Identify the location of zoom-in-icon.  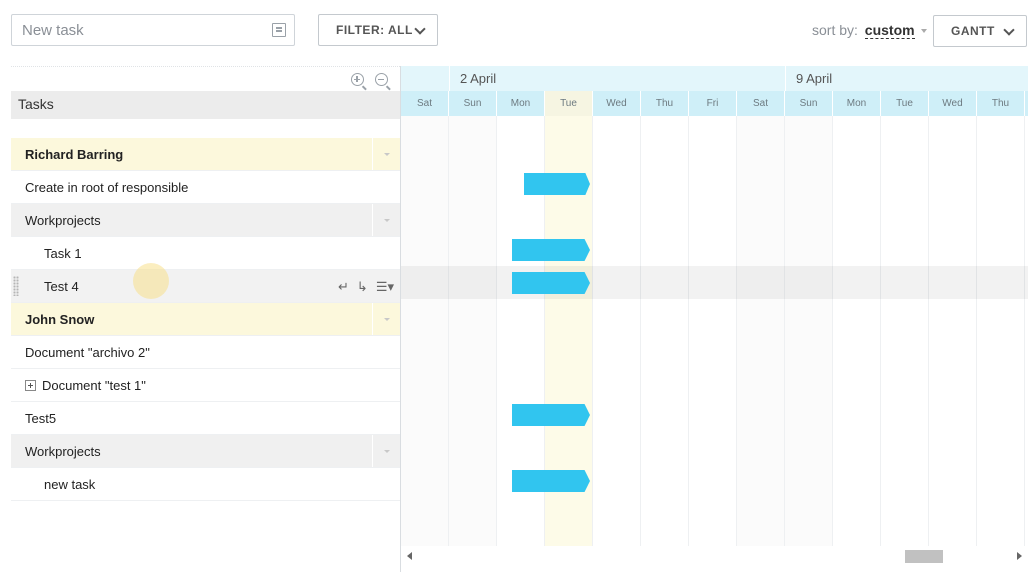
(357, 79).